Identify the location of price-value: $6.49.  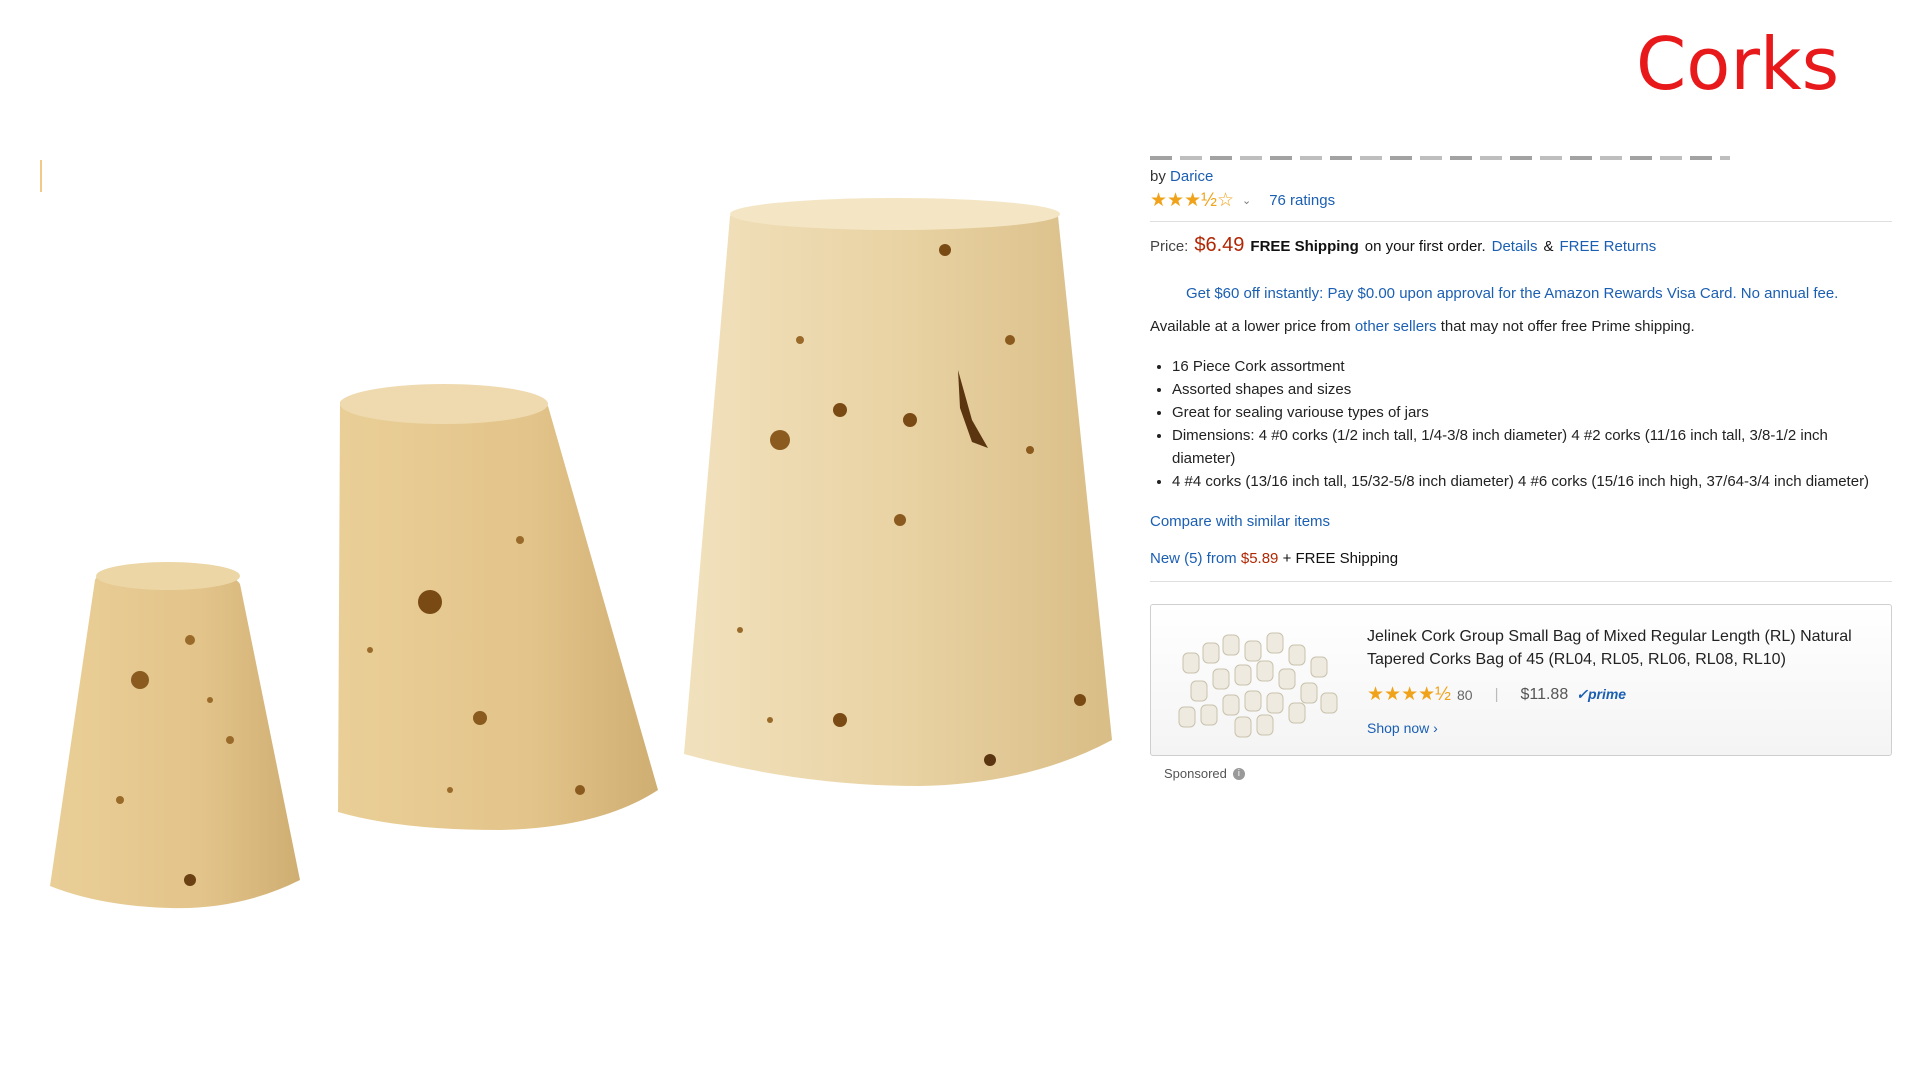
(1219, 245).